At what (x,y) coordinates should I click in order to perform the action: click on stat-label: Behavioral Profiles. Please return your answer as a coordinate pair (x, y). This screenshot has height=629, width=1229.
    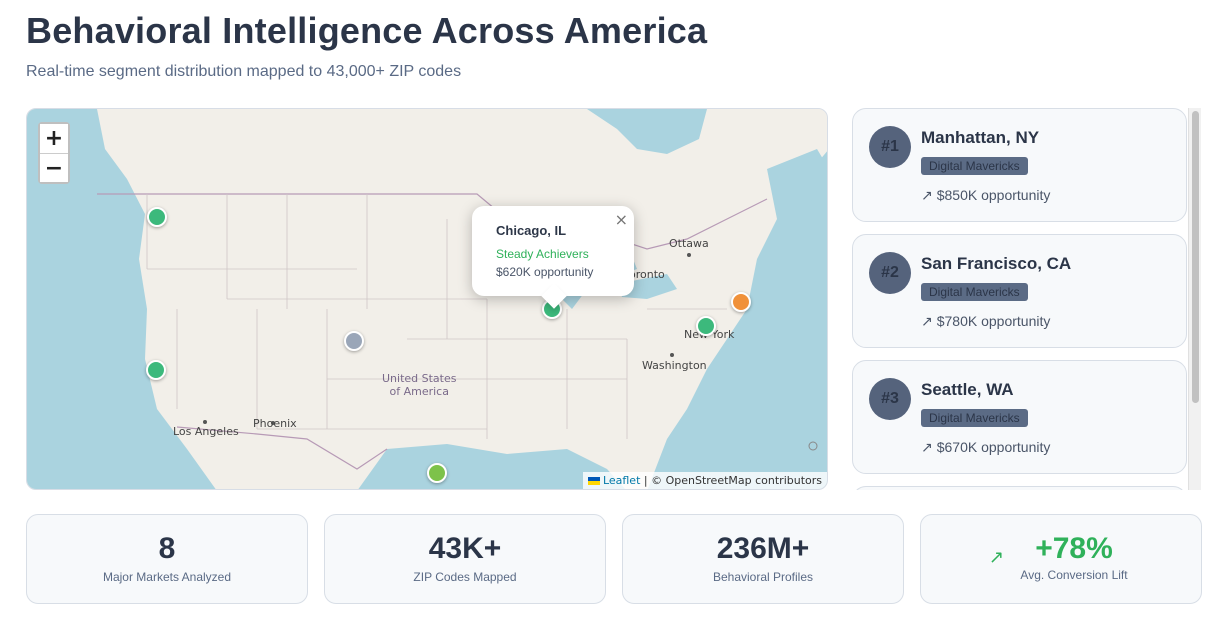
    Looking at the image, I should click on (763, 577).